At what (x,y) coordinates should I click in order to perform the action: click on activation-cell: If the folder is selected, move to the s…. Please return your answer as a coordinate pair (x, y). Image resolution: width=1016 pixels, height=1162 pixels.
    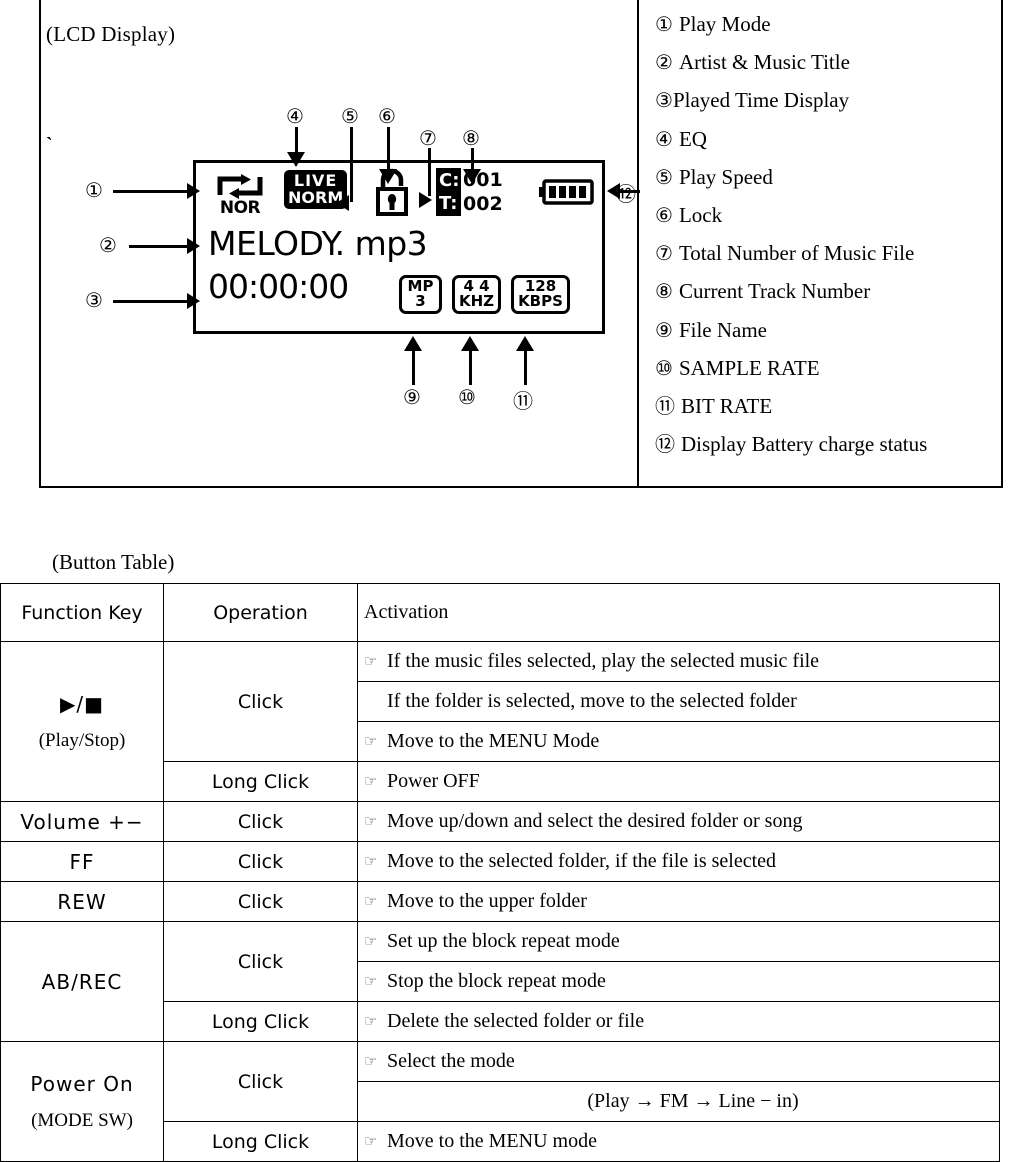
    Looking at the image, I should click on (678, 701).